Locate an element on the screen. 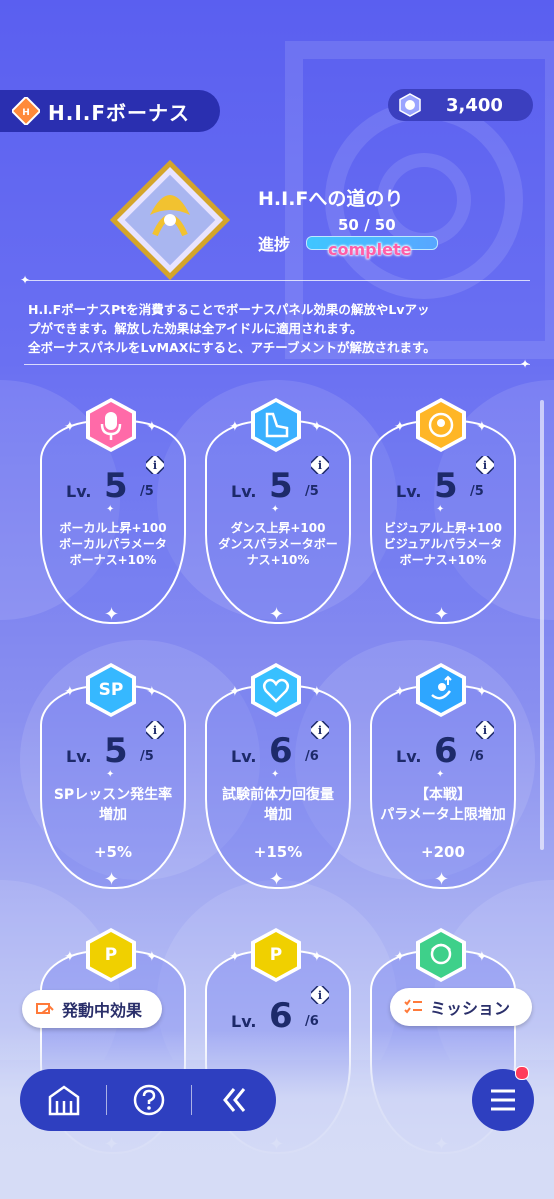 The image size is (554, 1199). hif-coin-icon is located at coordinates (410, 105).